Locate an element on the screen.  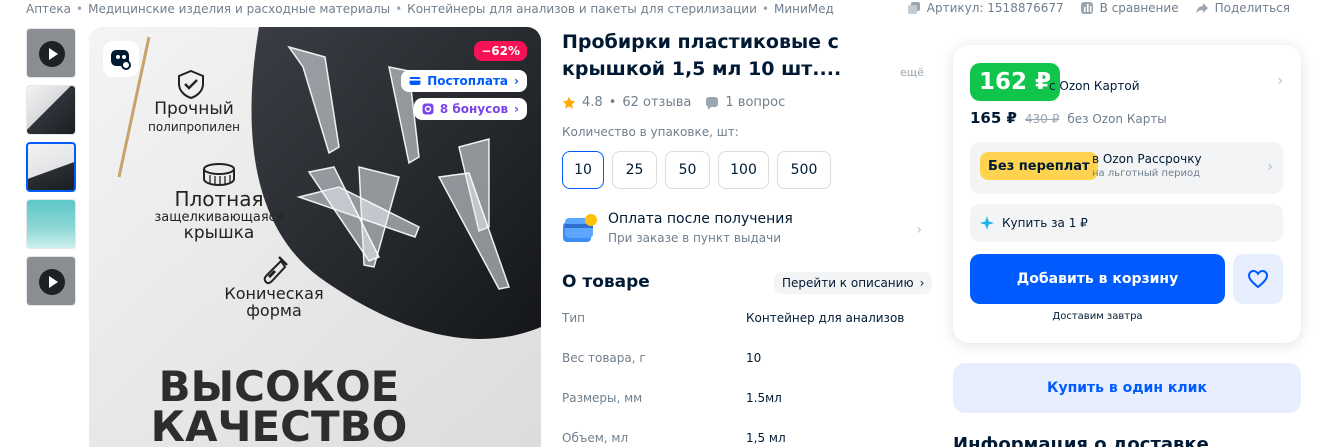
buy-for-one-ruble-label: Купить за 1 ₽ is located at coordinates (1045, 223).